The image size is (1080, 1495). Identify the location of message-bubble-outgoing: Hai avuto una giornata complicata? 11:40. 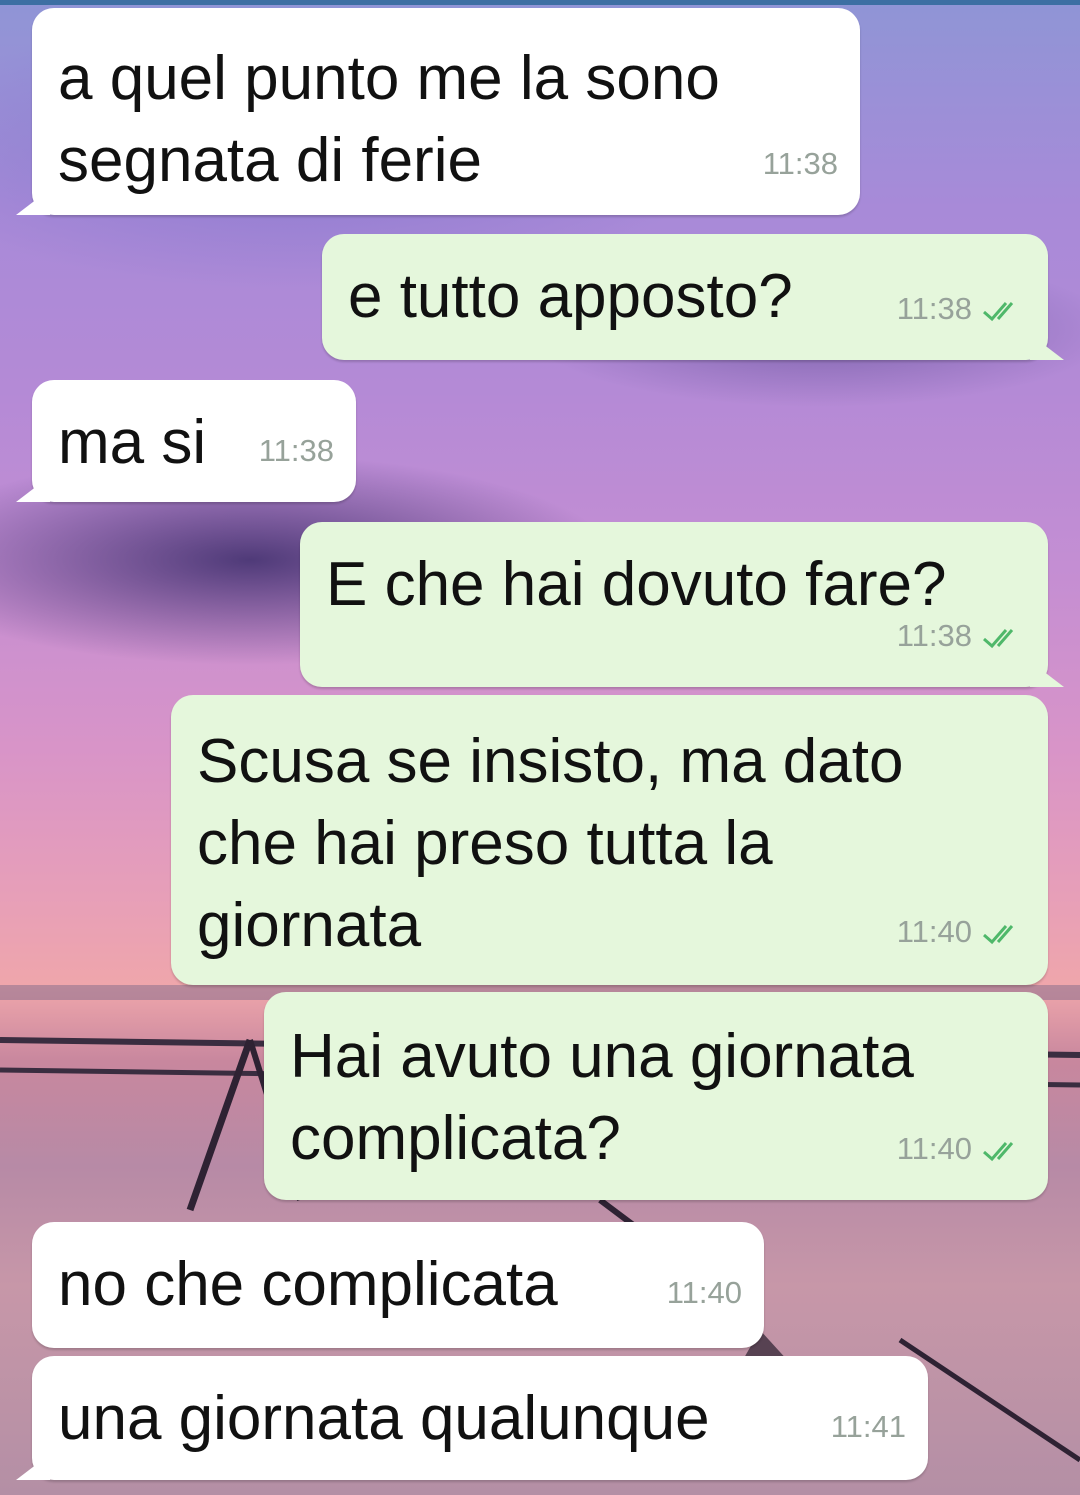
(656, 1096).